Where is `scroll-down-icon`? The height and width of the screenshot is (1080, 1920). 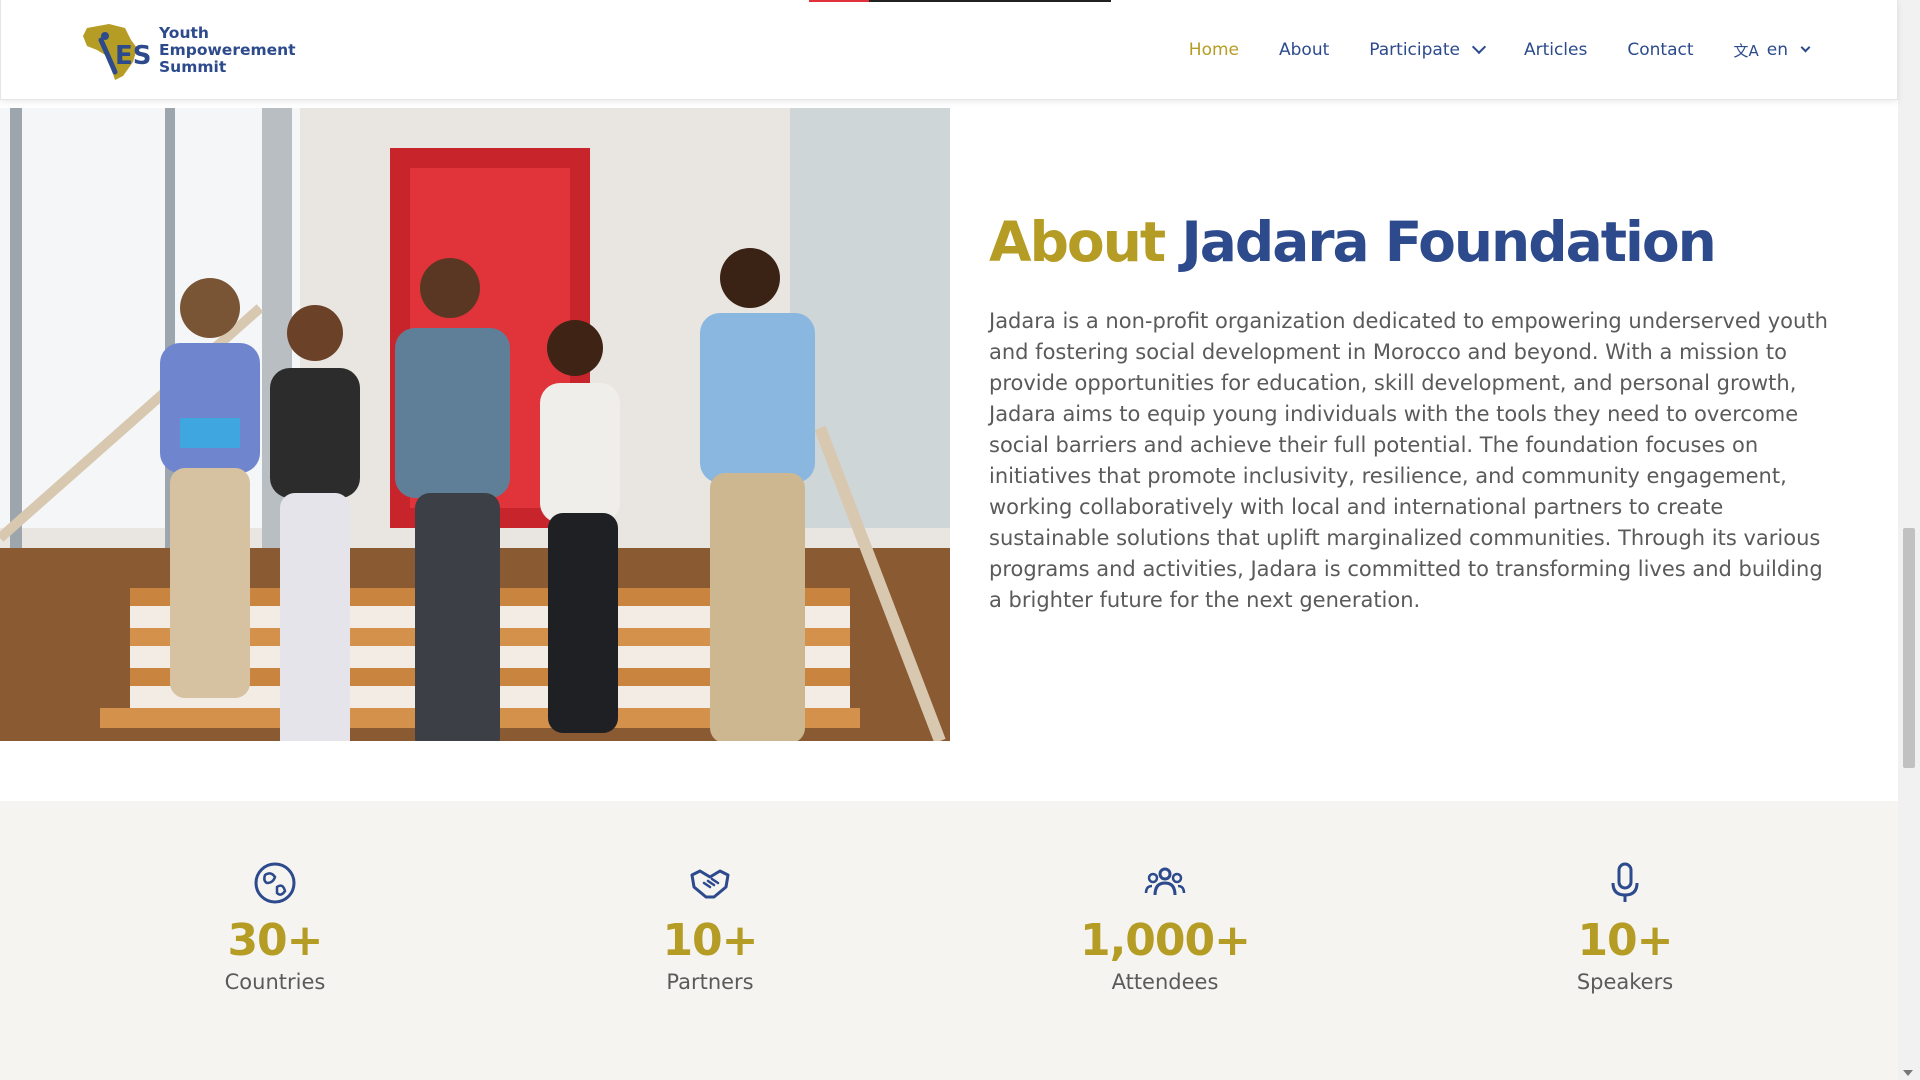 scroll-down-icon is located at coordinates (1908, 1073).